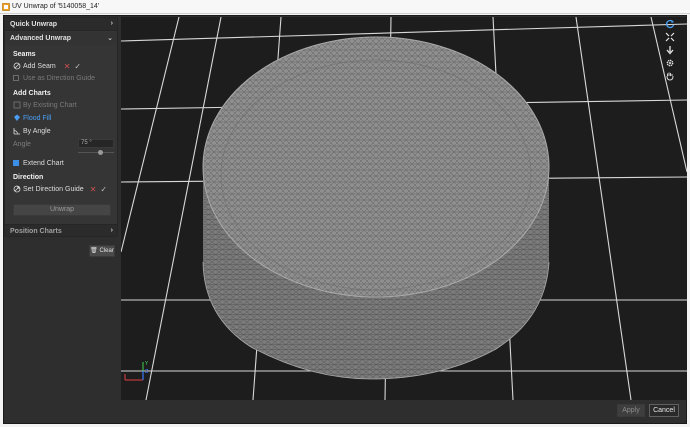  What do you see at coordinates (103, 189) in the screenshot?
I see `confirm-direction-icon: ✓` at bounding box center [103, 189].